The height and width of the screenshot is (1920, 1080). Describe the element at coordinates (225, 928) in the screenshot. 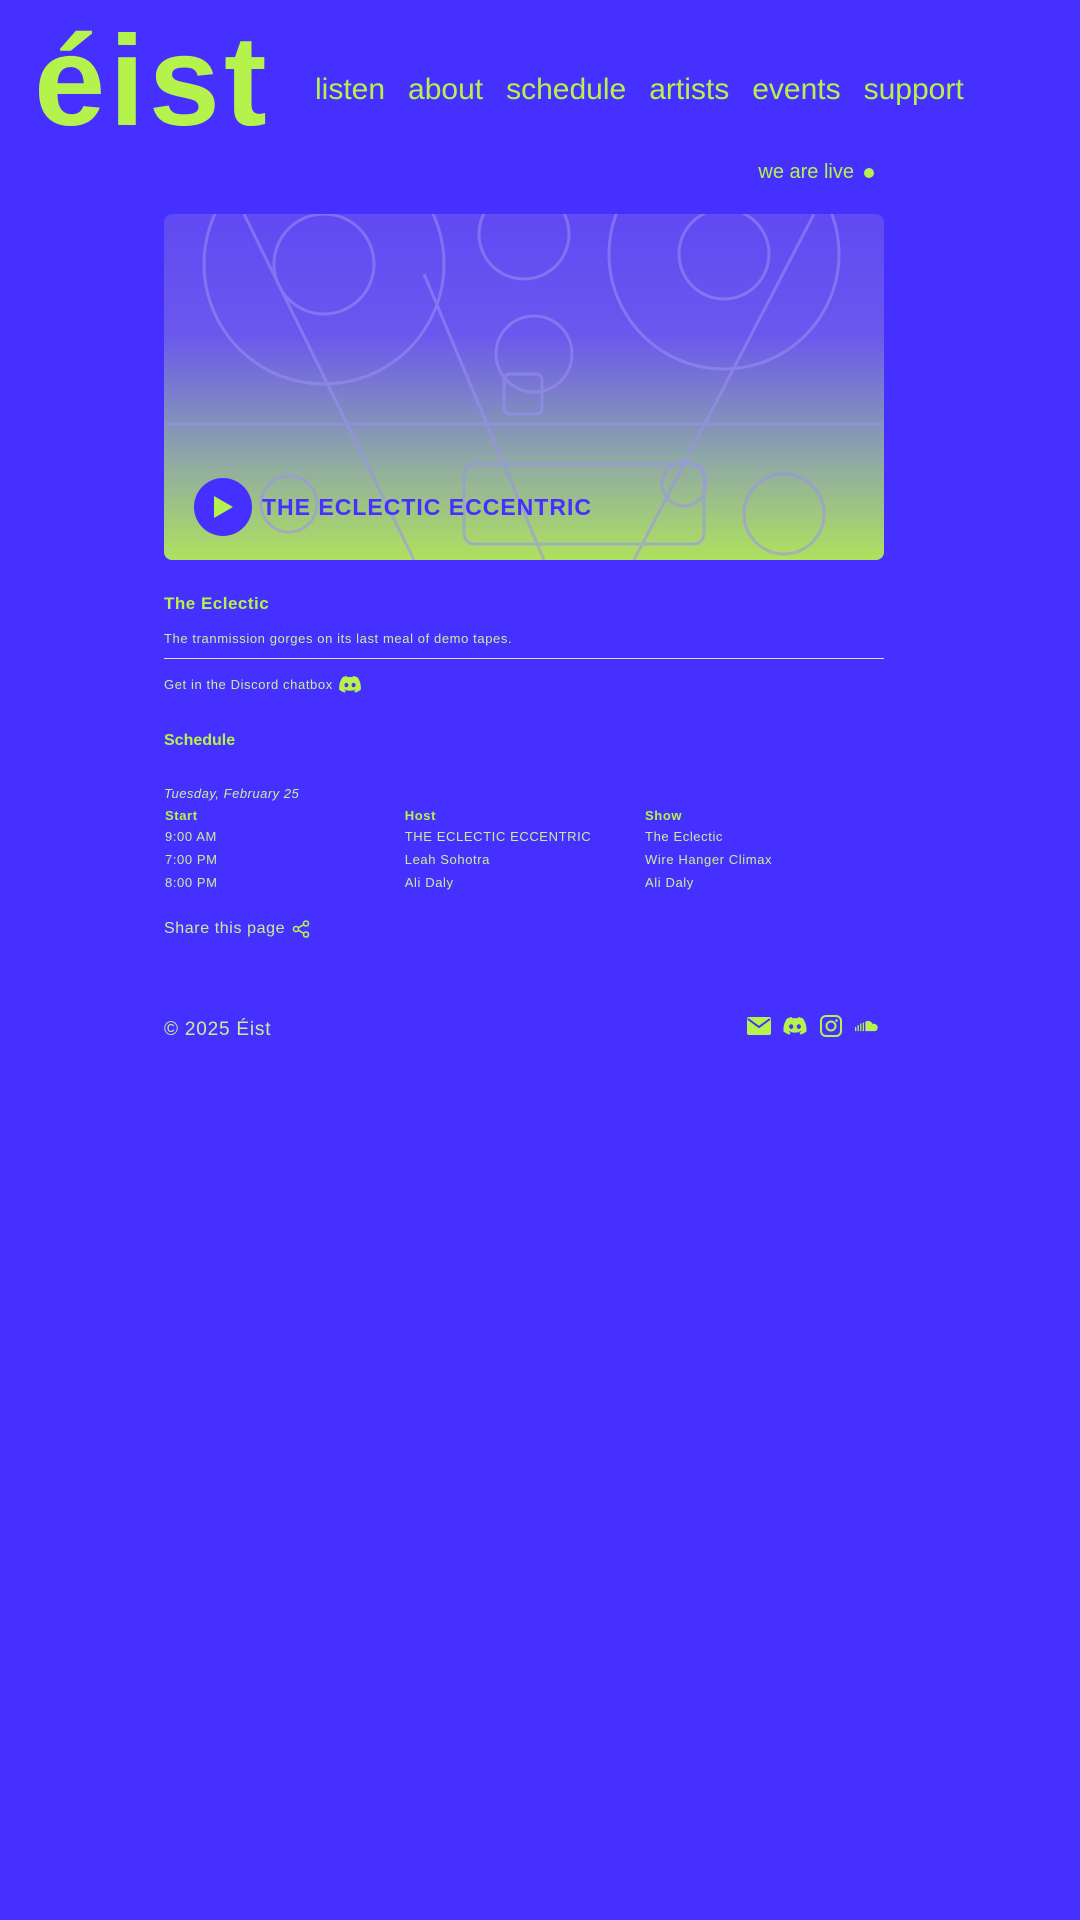

I see `share-label: Share this page` at that location.